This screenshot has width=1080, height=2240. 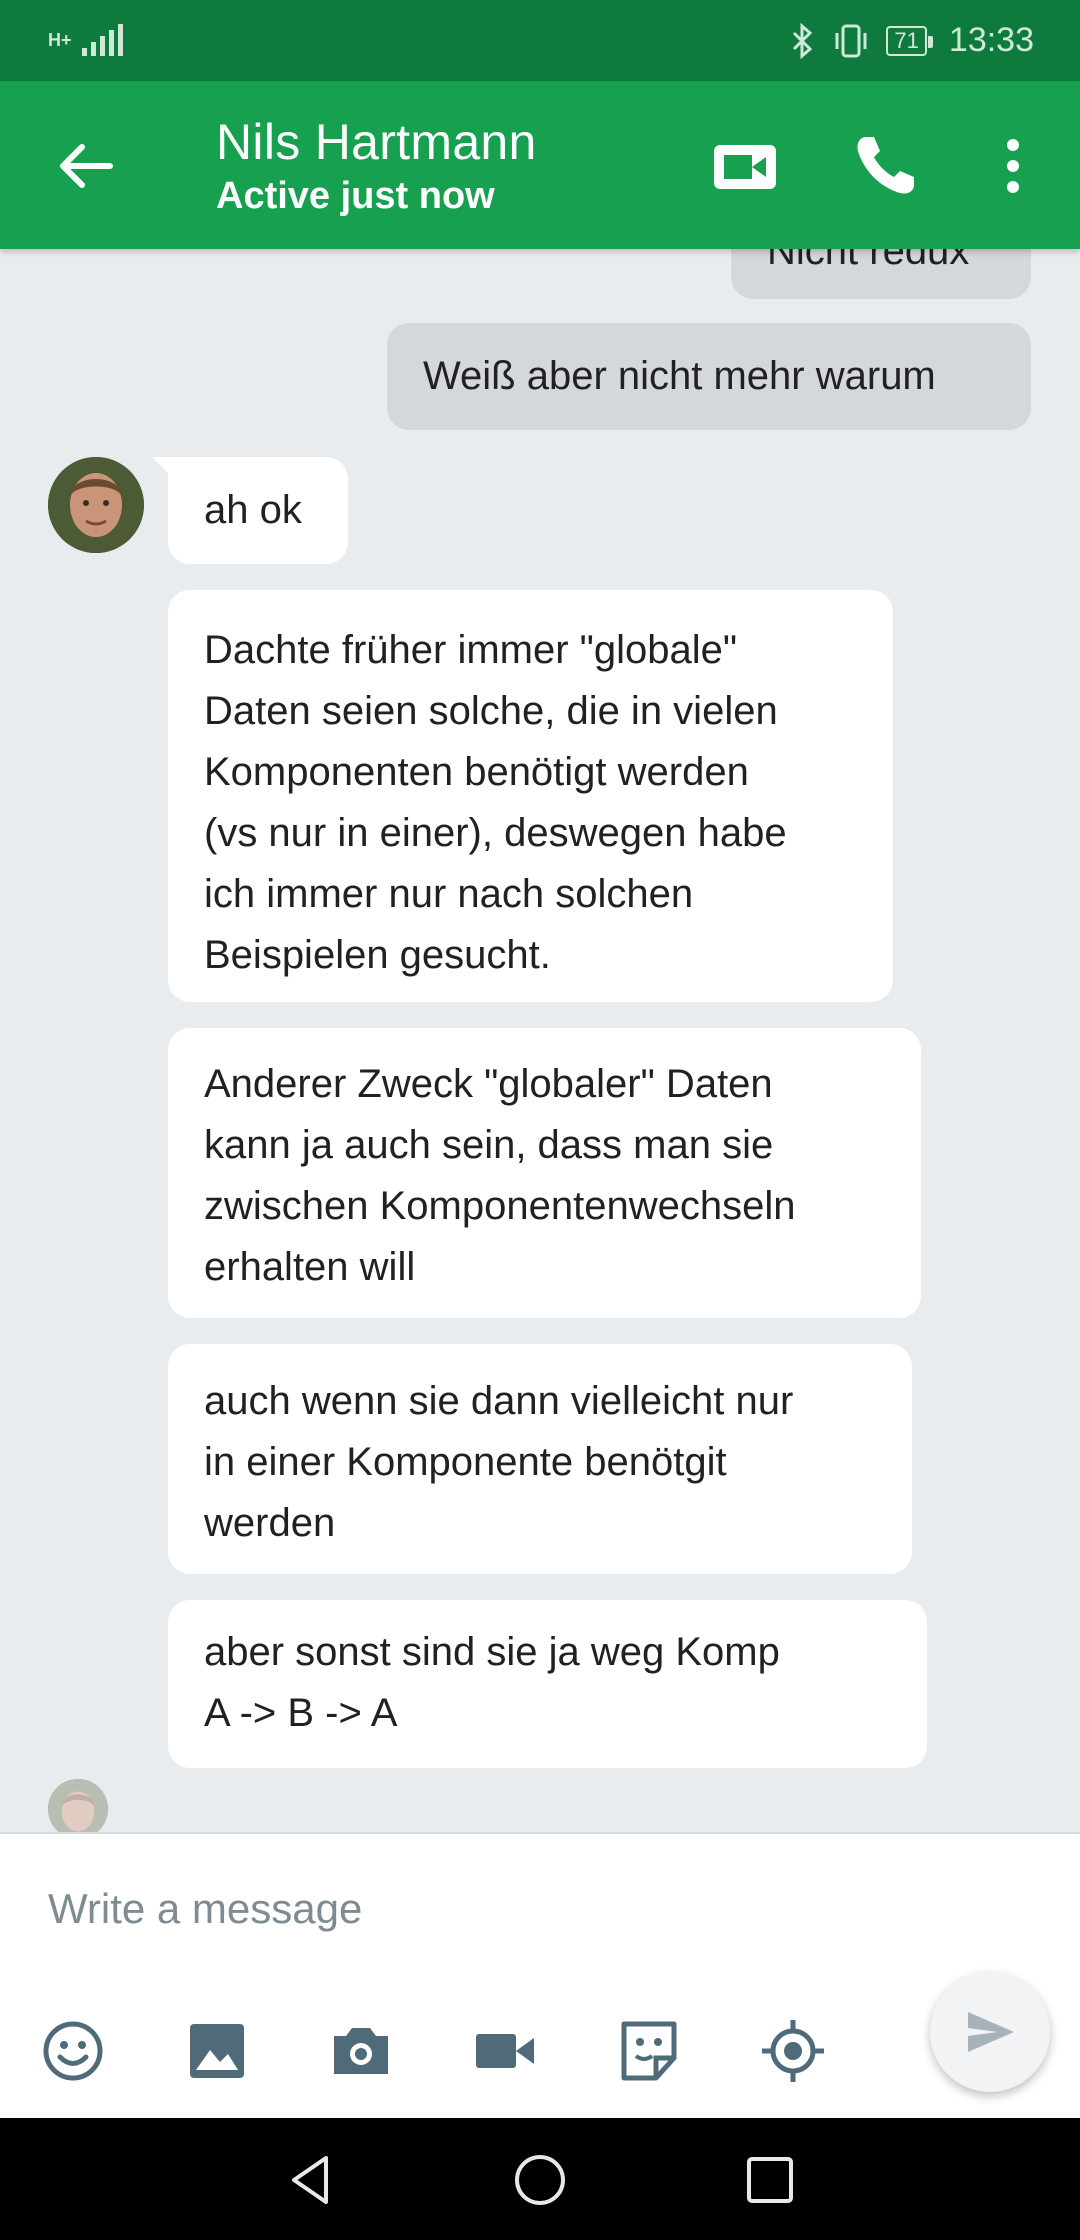 What do you see at coordinates (102, 39) in the screenshot?
I see `signal-icon` at bounding box center [102, 39].